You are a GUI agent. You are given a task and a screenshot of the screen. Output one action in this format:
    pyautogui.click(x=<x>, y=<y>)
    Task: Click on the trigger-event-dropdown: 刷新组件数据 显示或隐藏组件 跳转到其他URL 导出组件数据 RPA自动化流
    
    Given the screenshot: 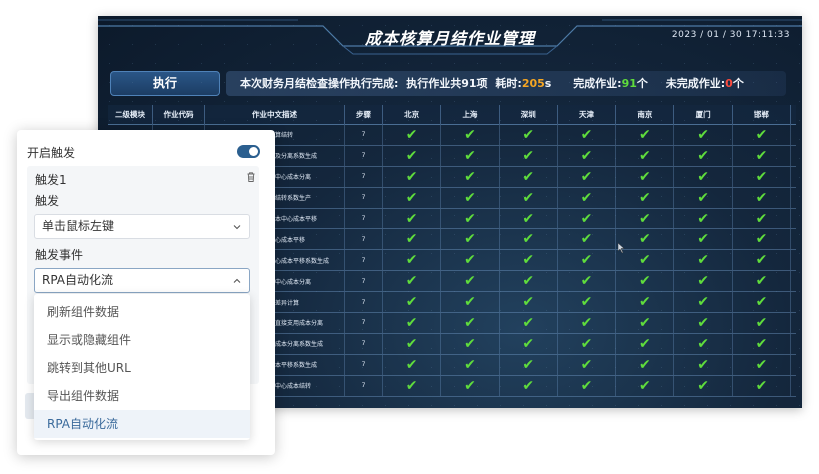 What is the action you would take?
    pyautogui.click(x=142, y=367)
    